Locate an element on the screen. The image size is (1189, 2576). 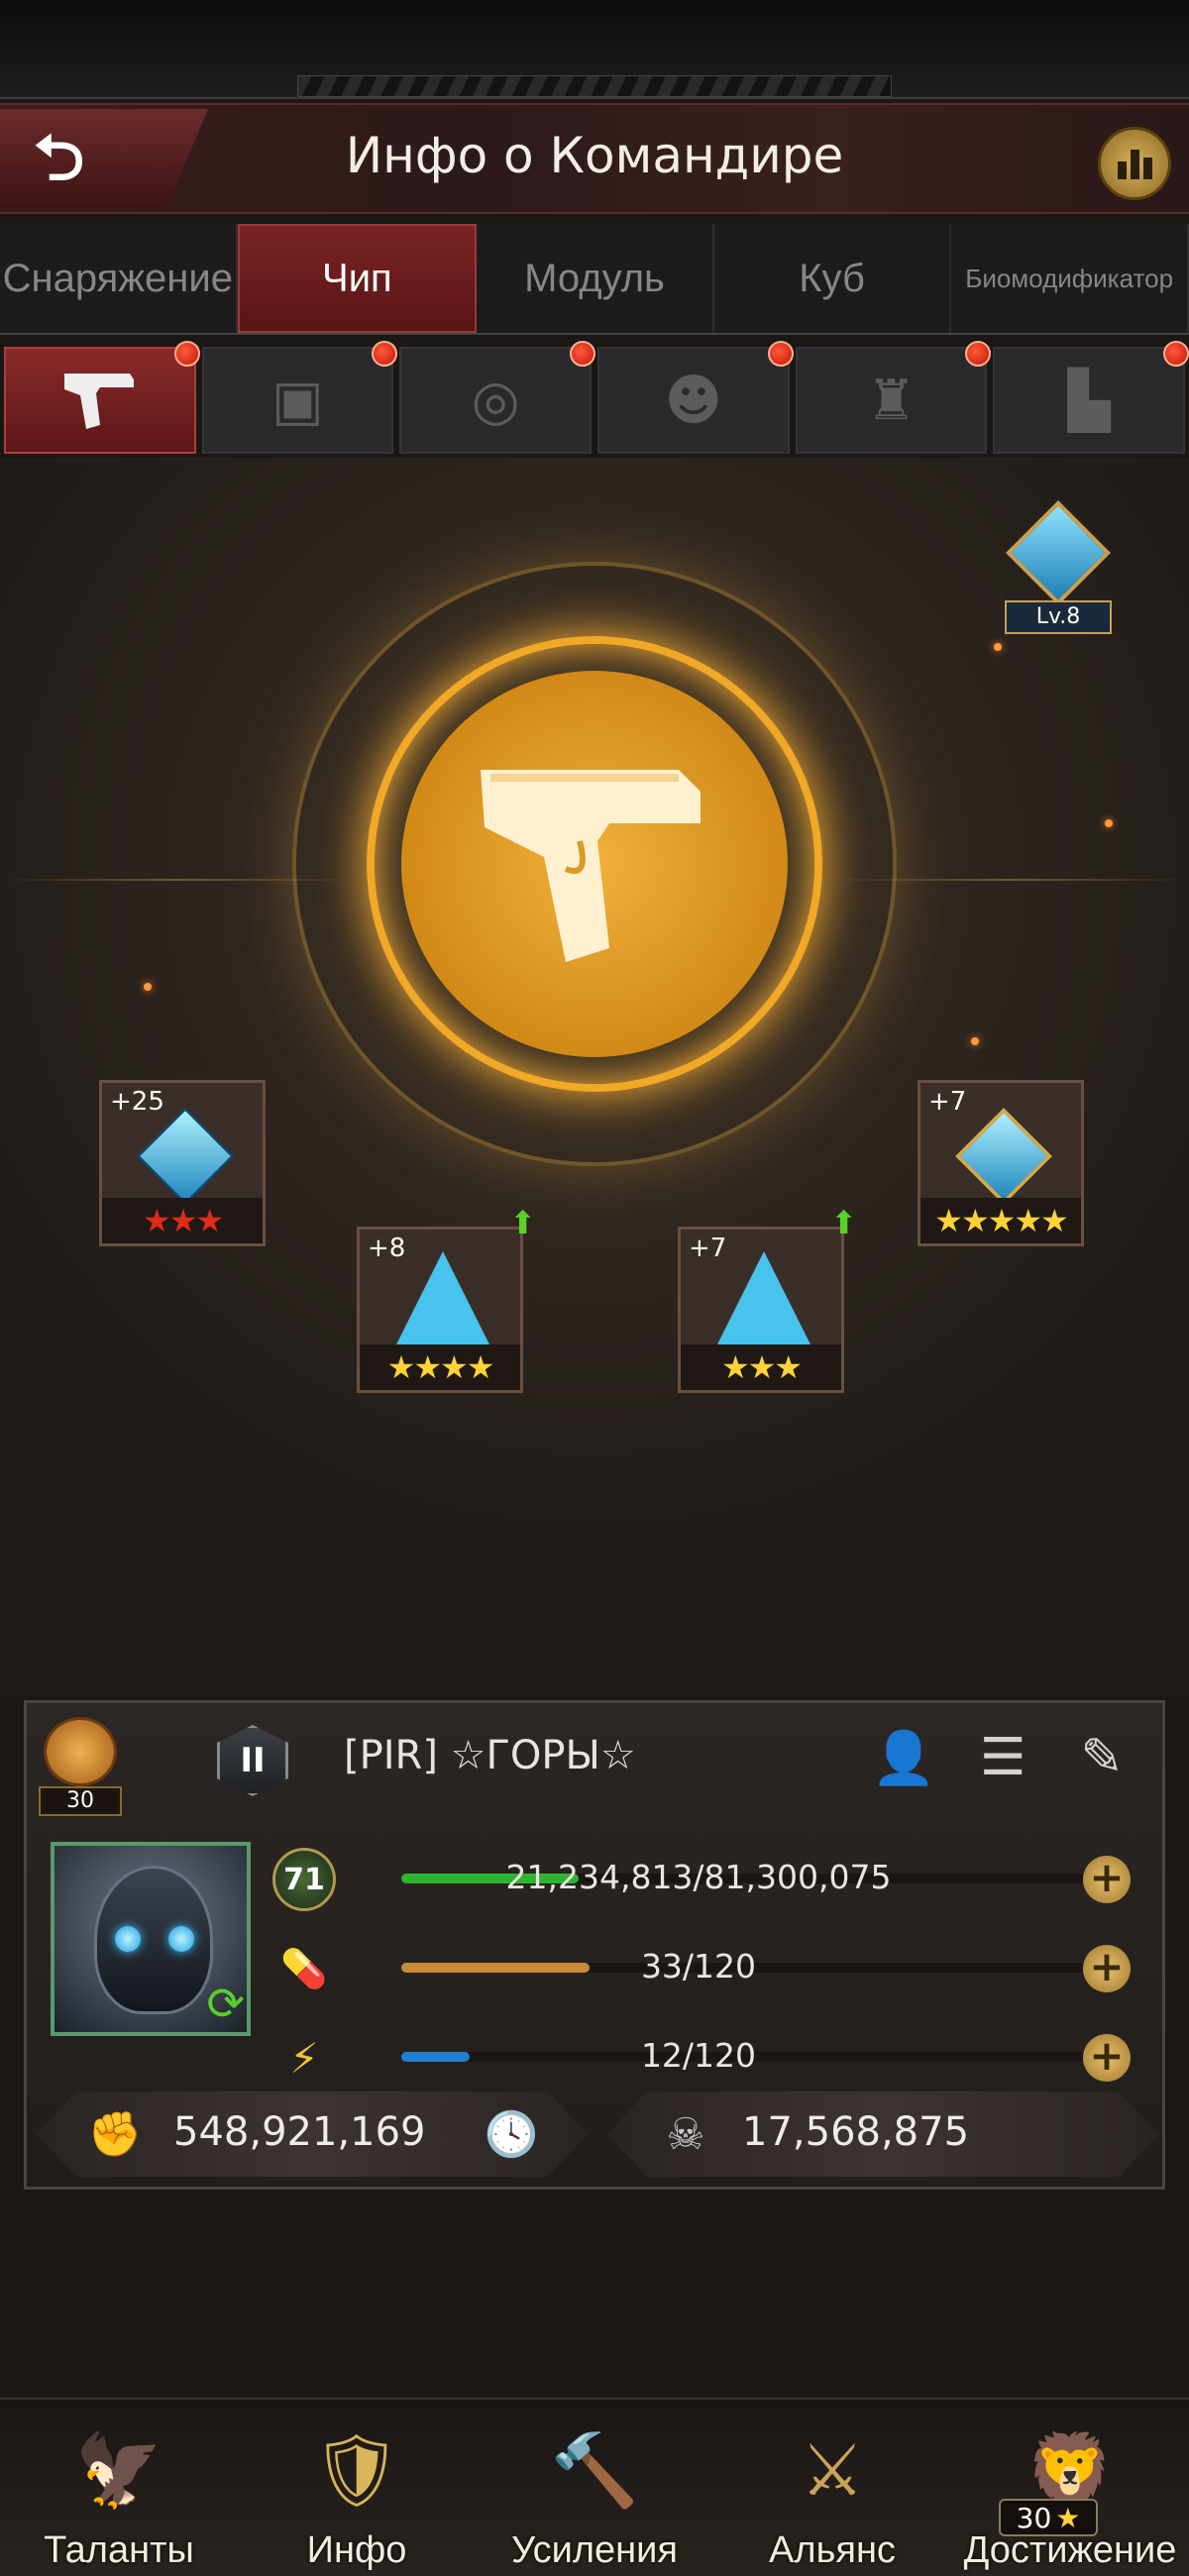
module-bonus: +25 is located at coordinates (137, 1102).